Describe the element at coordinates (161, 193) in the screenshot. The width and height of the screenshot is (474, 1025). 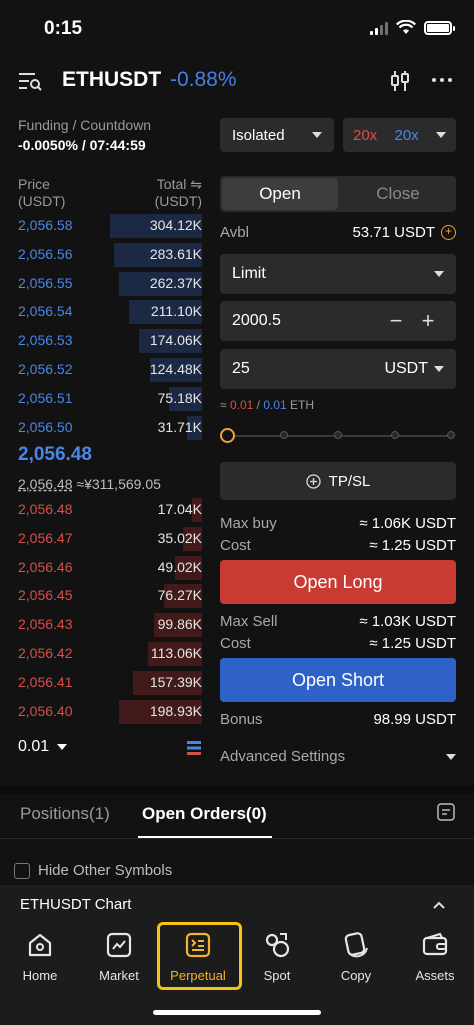
I see `orderbook-total-header: Total ⇋ (USDT)` at that location.